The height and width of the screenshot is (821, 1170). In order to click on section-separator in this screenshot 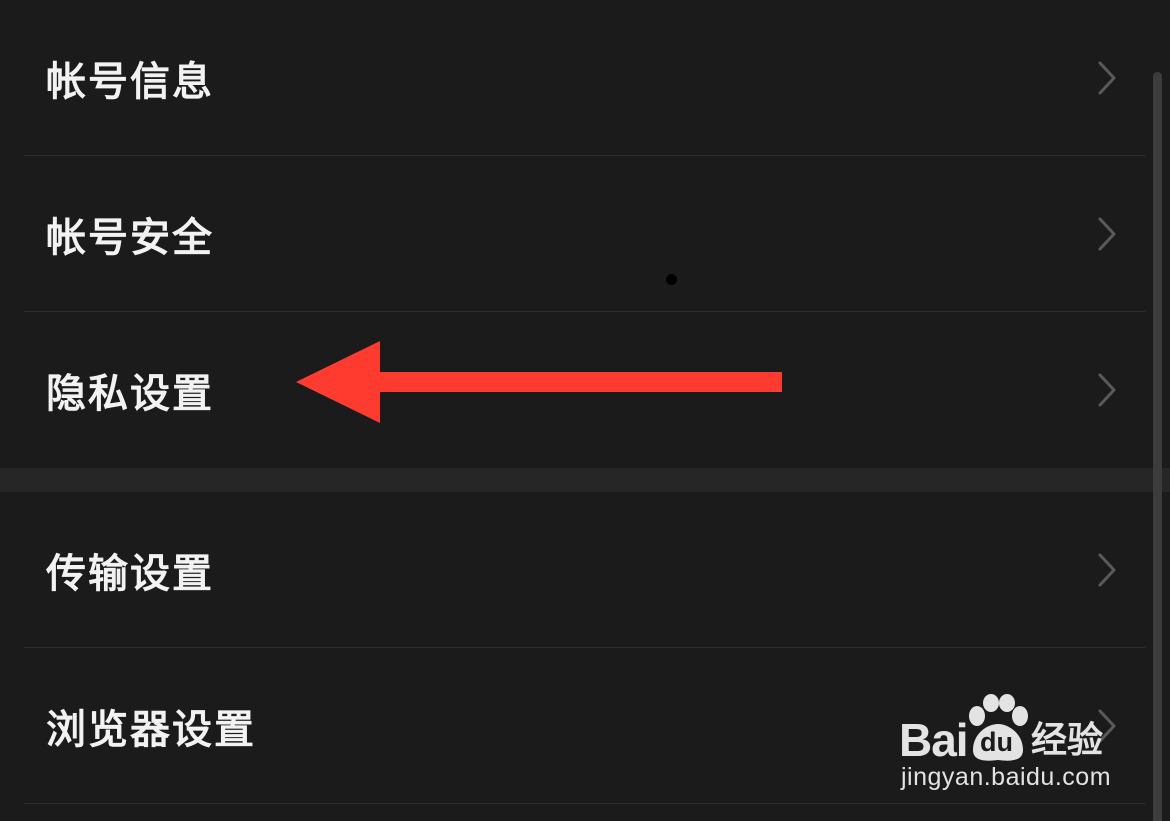, I will do `click(585, 480)`.